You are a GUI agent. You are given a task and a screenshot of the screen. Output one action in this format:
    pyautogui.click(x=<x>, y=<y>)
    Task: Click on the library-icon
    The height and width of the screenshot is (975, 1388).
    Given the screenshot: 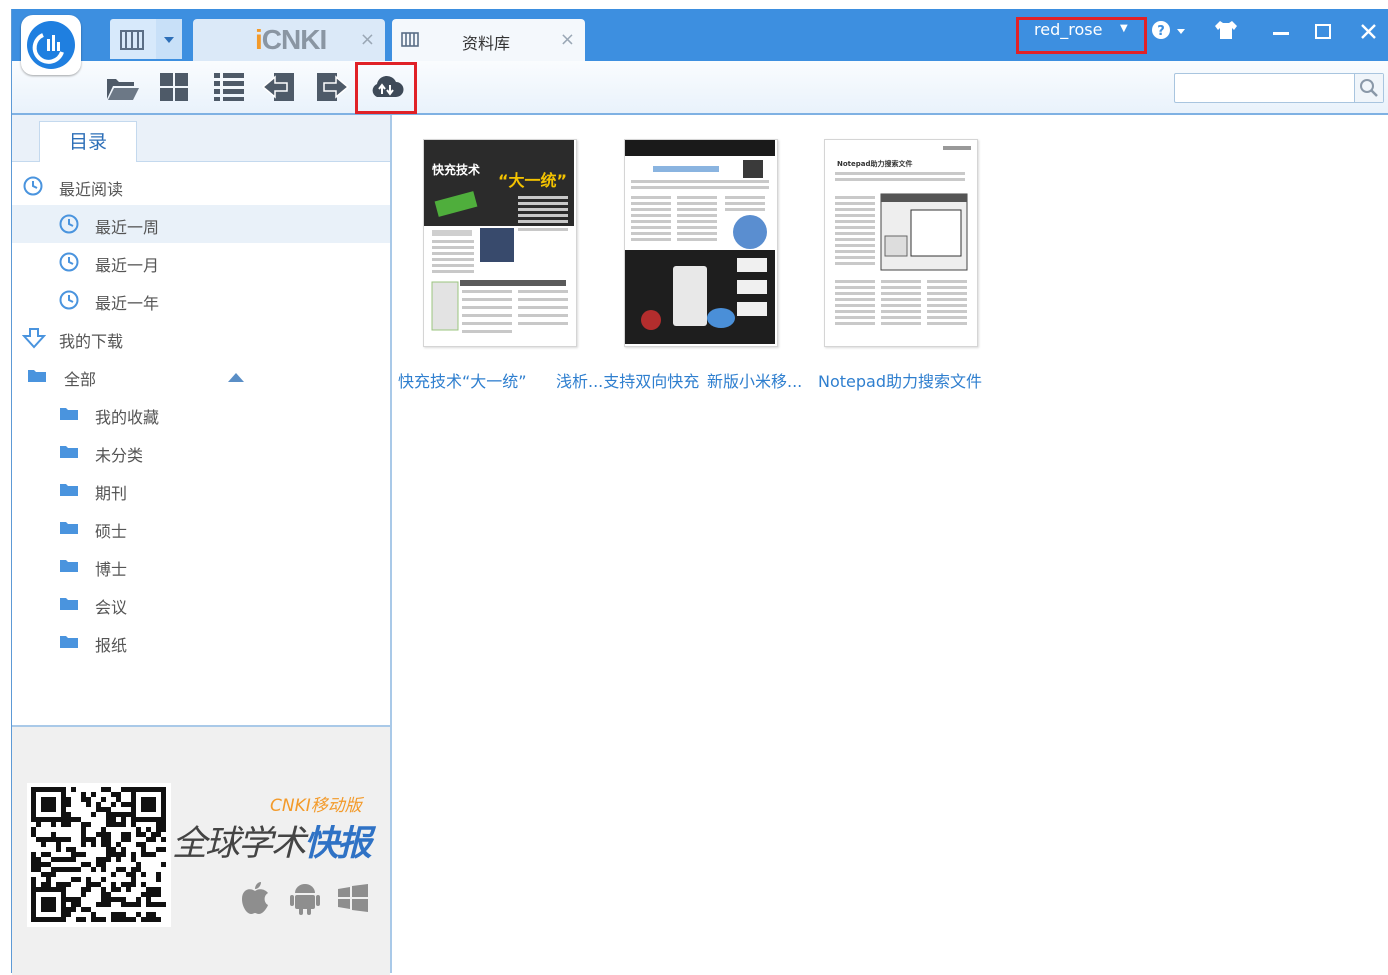 What is the action you would take?
    pyautogui.click(x=132, y=39)
    